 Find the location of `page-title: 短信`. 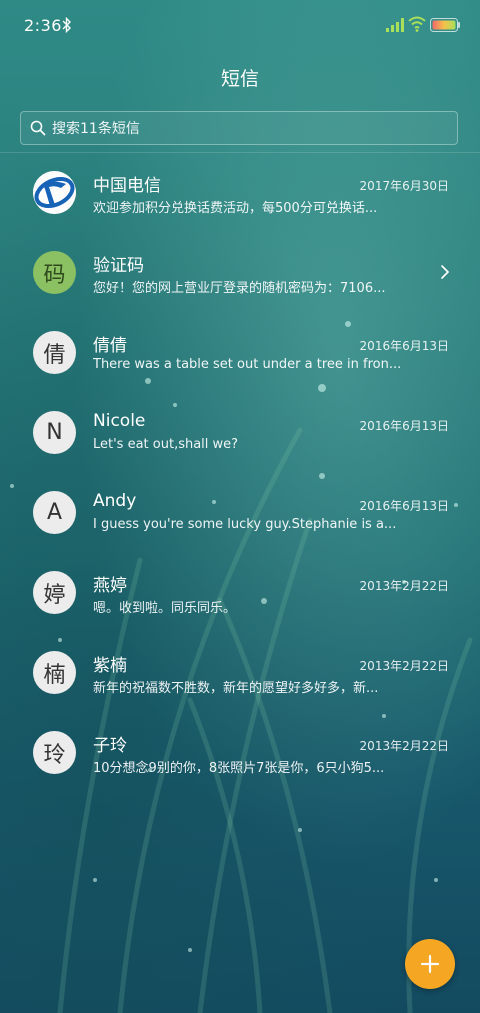

page-title: 短信 is located at coordinates (239, 79).